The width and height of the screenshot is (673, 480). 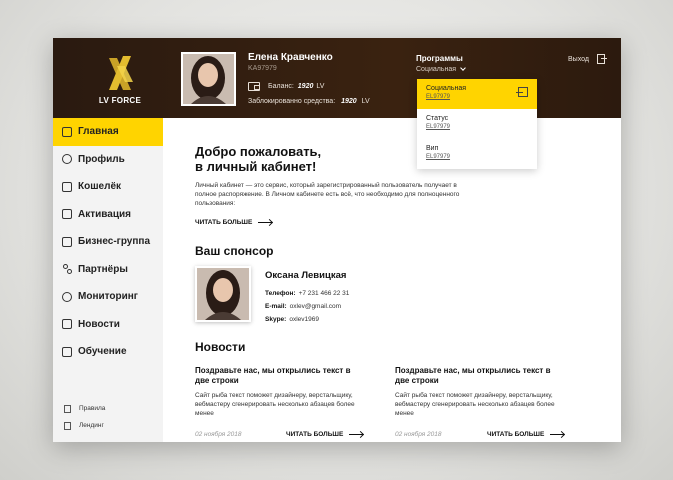 What do you see at coordinates (258, 151) in the screenshot?
I see `welcome-title-line: Добро пожаловать,` at bounding box center [258, 151].